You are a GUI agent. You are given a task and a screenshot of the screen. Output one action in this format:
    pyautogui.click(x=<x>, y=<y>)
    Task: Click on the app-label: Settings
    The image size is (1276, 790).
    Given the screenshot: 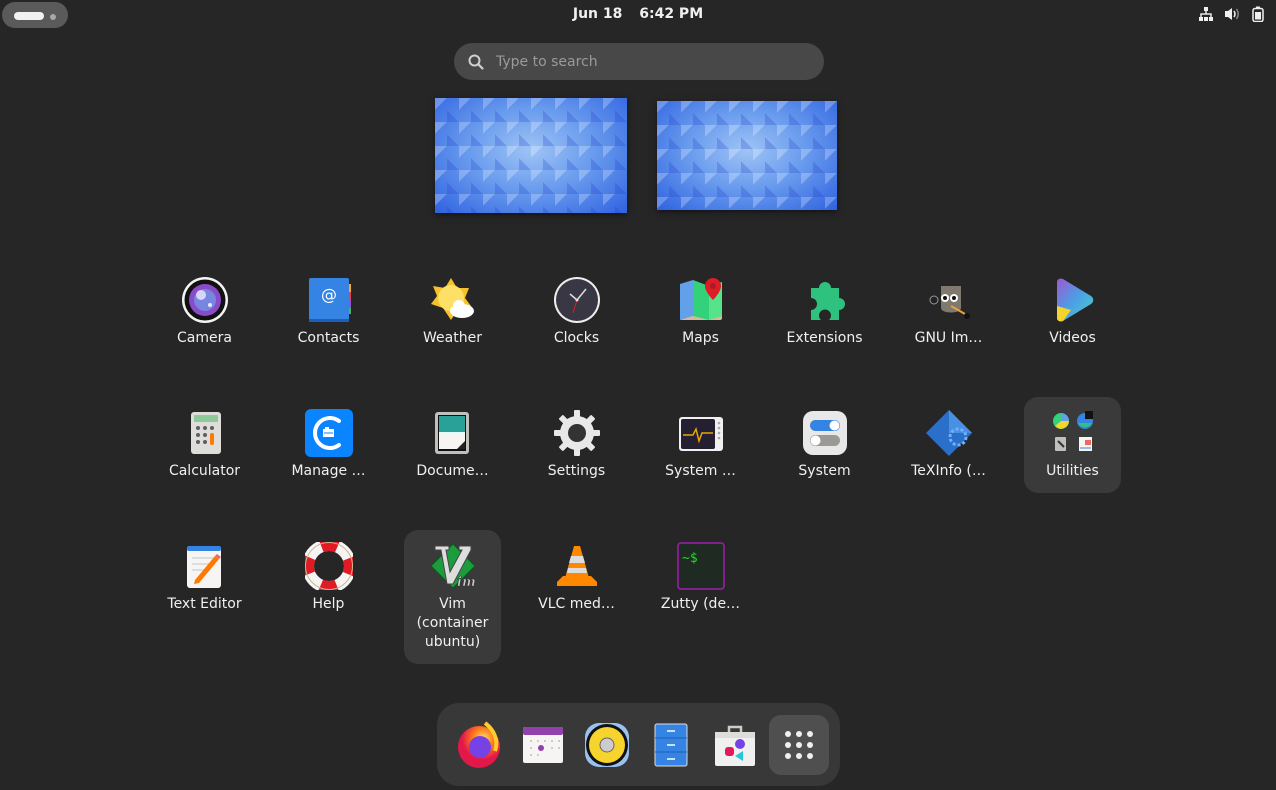 What is the action you would take?
    pyautogui.click(x=576, y=471)
    